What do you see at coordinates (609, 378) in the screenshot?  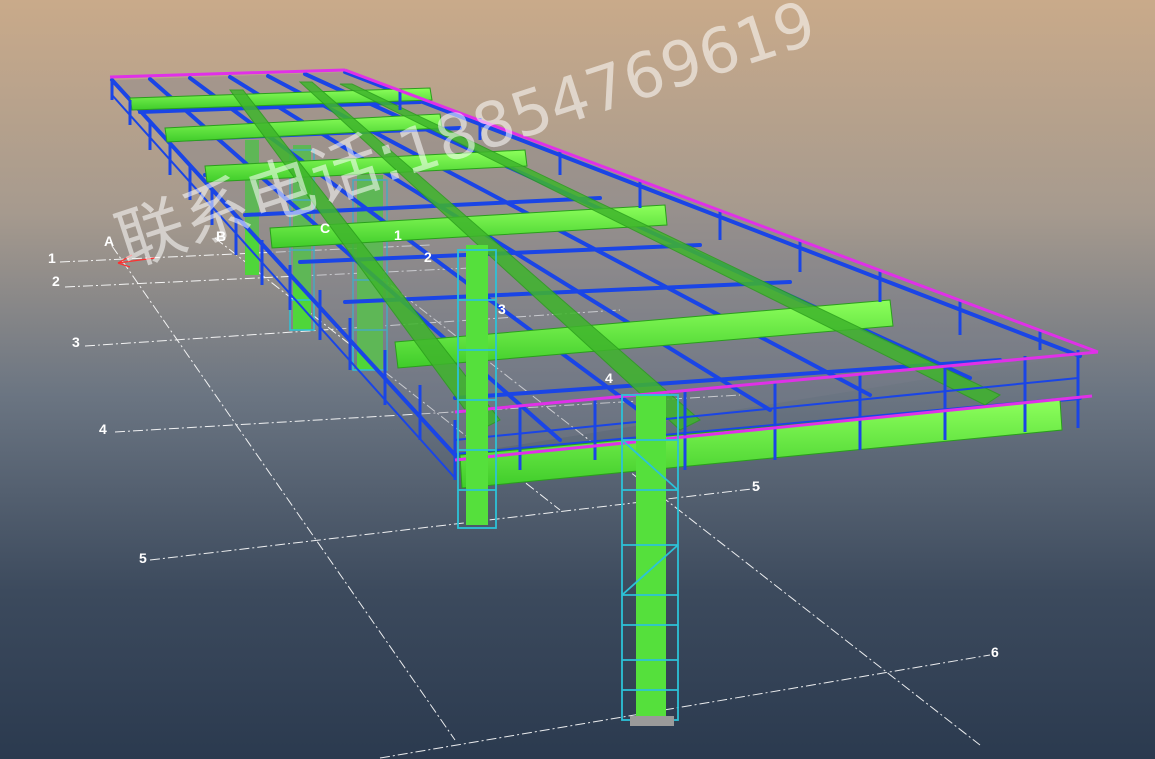 I see `grid-label-4-right: 4` at bounding box center [609, 378].